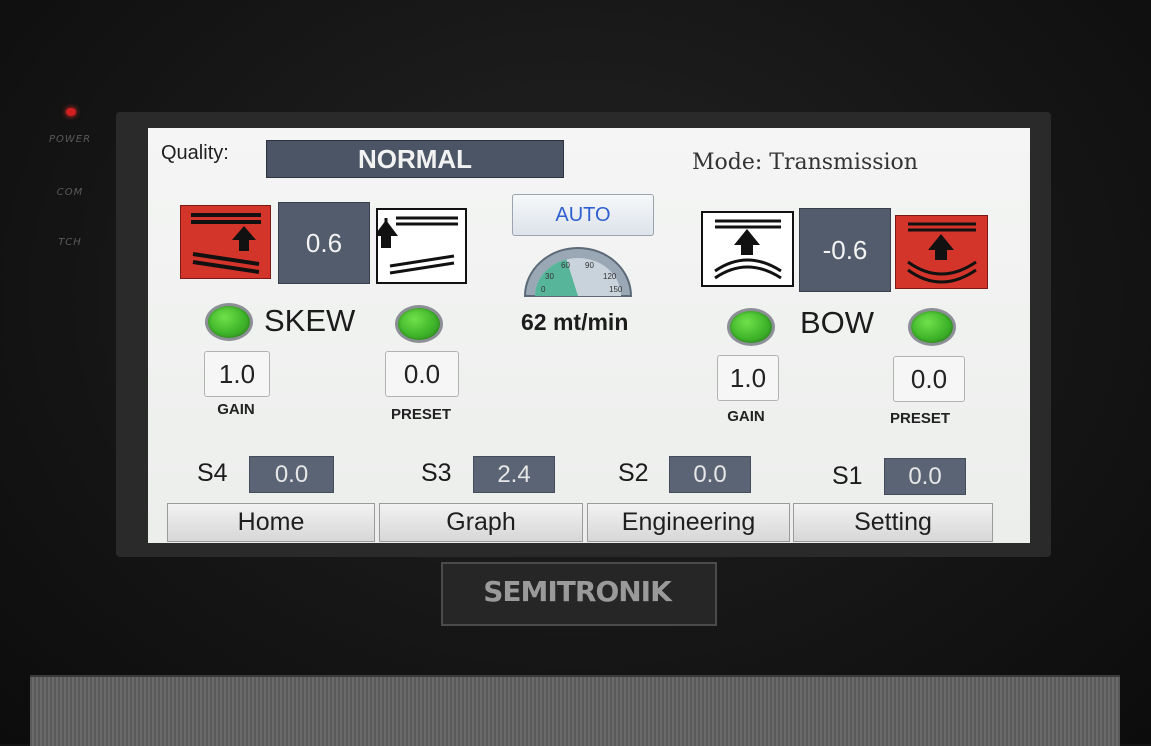  I want to click on sensor-s2-value: 0.0, so click(710, 474).